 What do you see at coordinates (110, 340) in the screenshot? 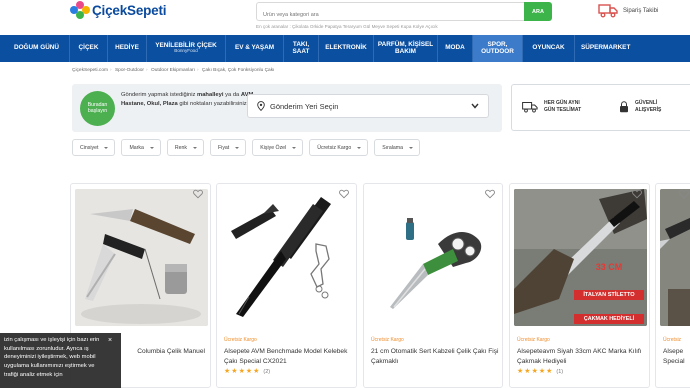
I see `close-icon: ×` at bounding box center [110, 340].